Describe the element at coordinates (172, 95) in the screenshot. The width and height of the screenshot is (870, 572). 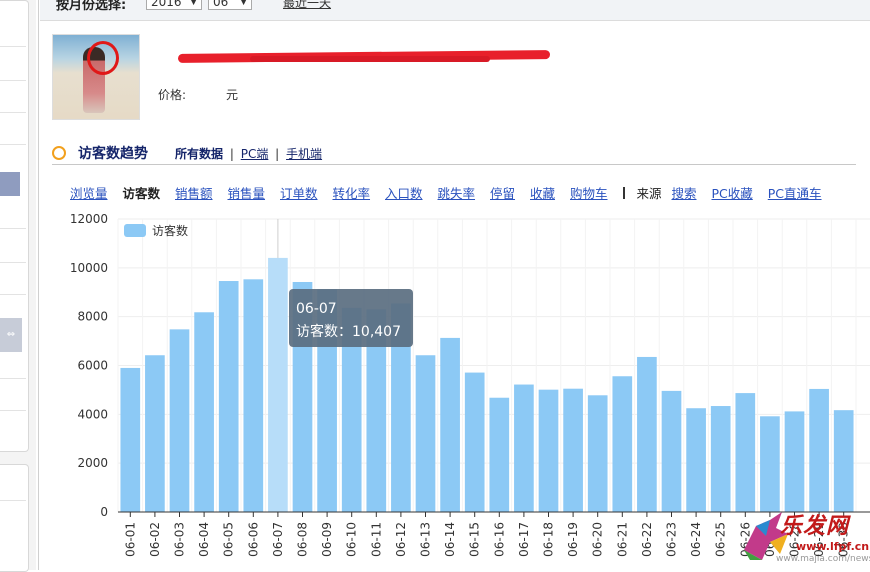
I see `price-label: 价格:` at that location.